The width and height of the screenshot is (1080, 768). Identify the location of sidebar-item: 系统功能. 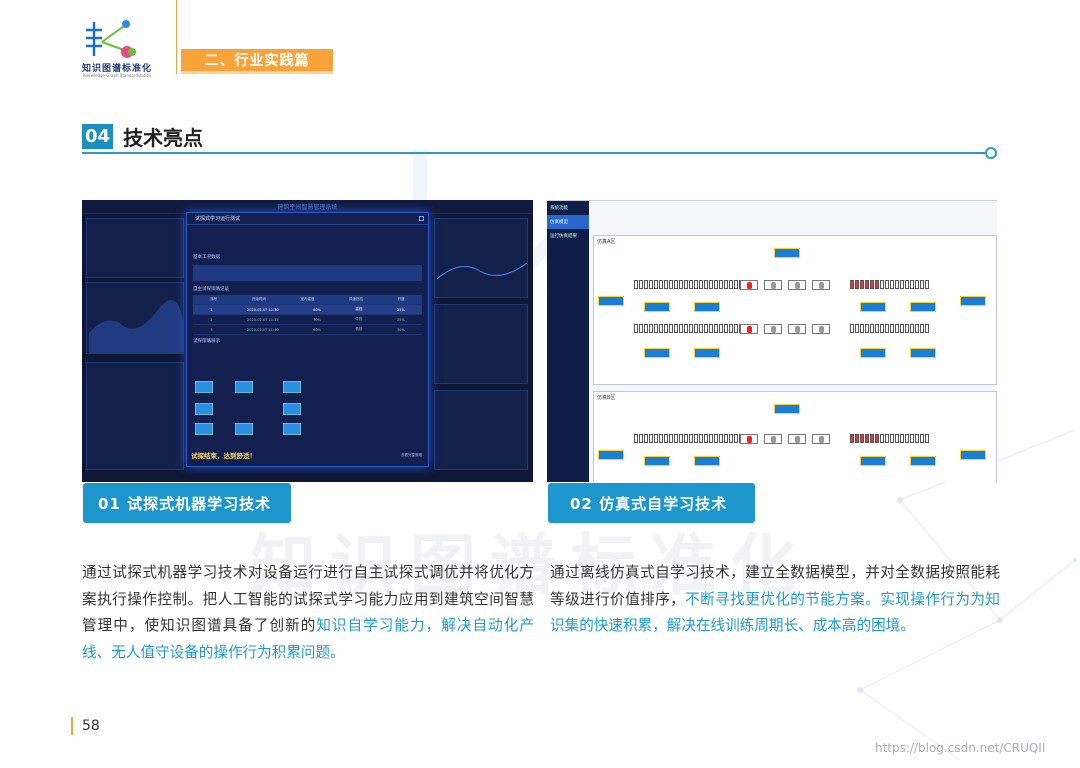
(568, 208).